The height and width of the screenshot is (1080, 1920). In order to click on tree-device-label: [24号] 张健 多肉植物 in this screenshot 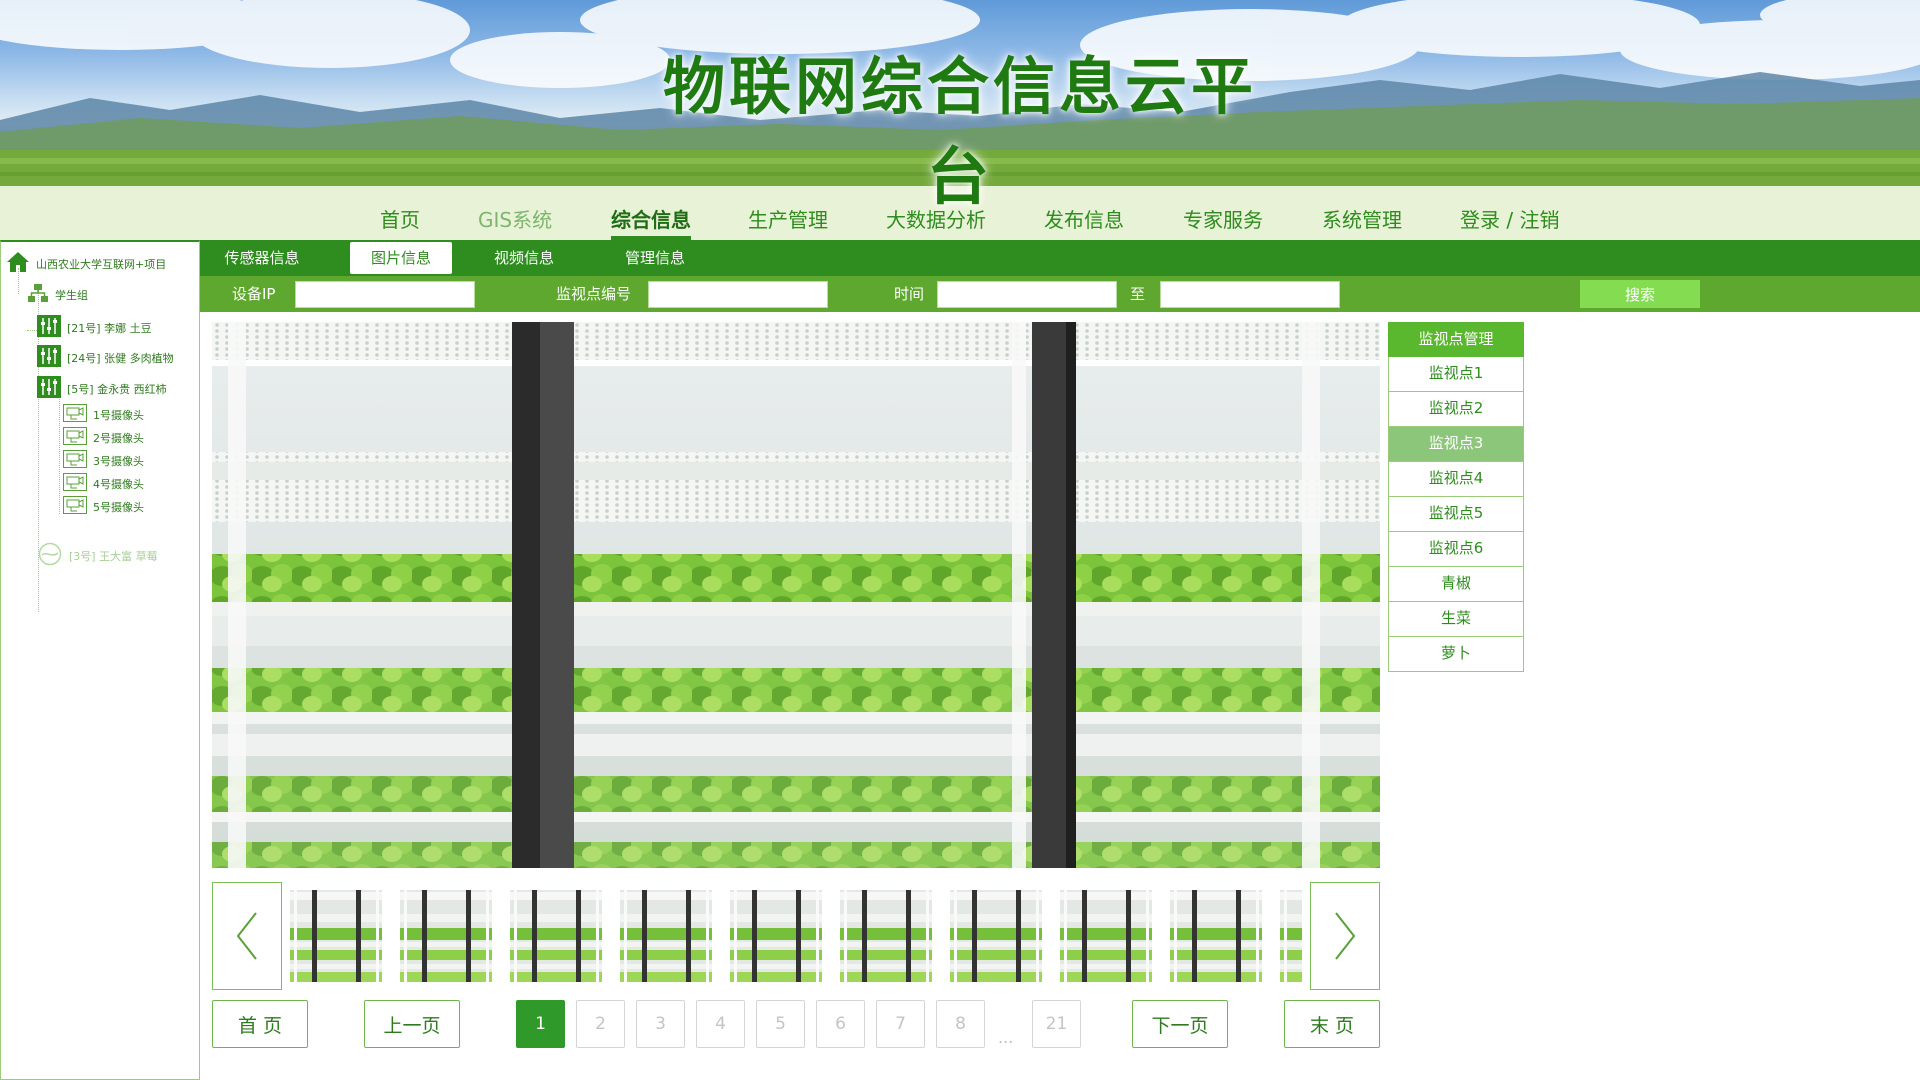, I will do `click(120, 358)`.